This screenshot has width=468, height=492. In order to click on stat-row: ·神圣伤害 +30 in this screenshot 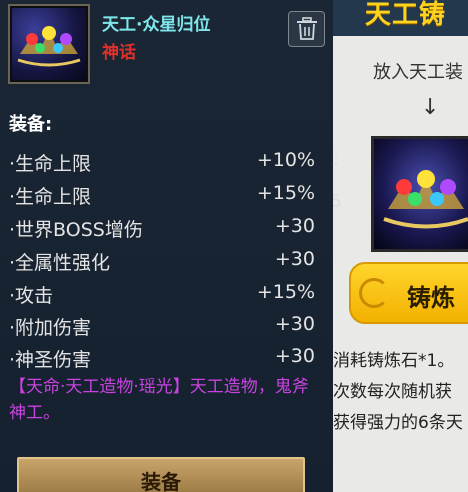, I will do `click(162, 360)`.